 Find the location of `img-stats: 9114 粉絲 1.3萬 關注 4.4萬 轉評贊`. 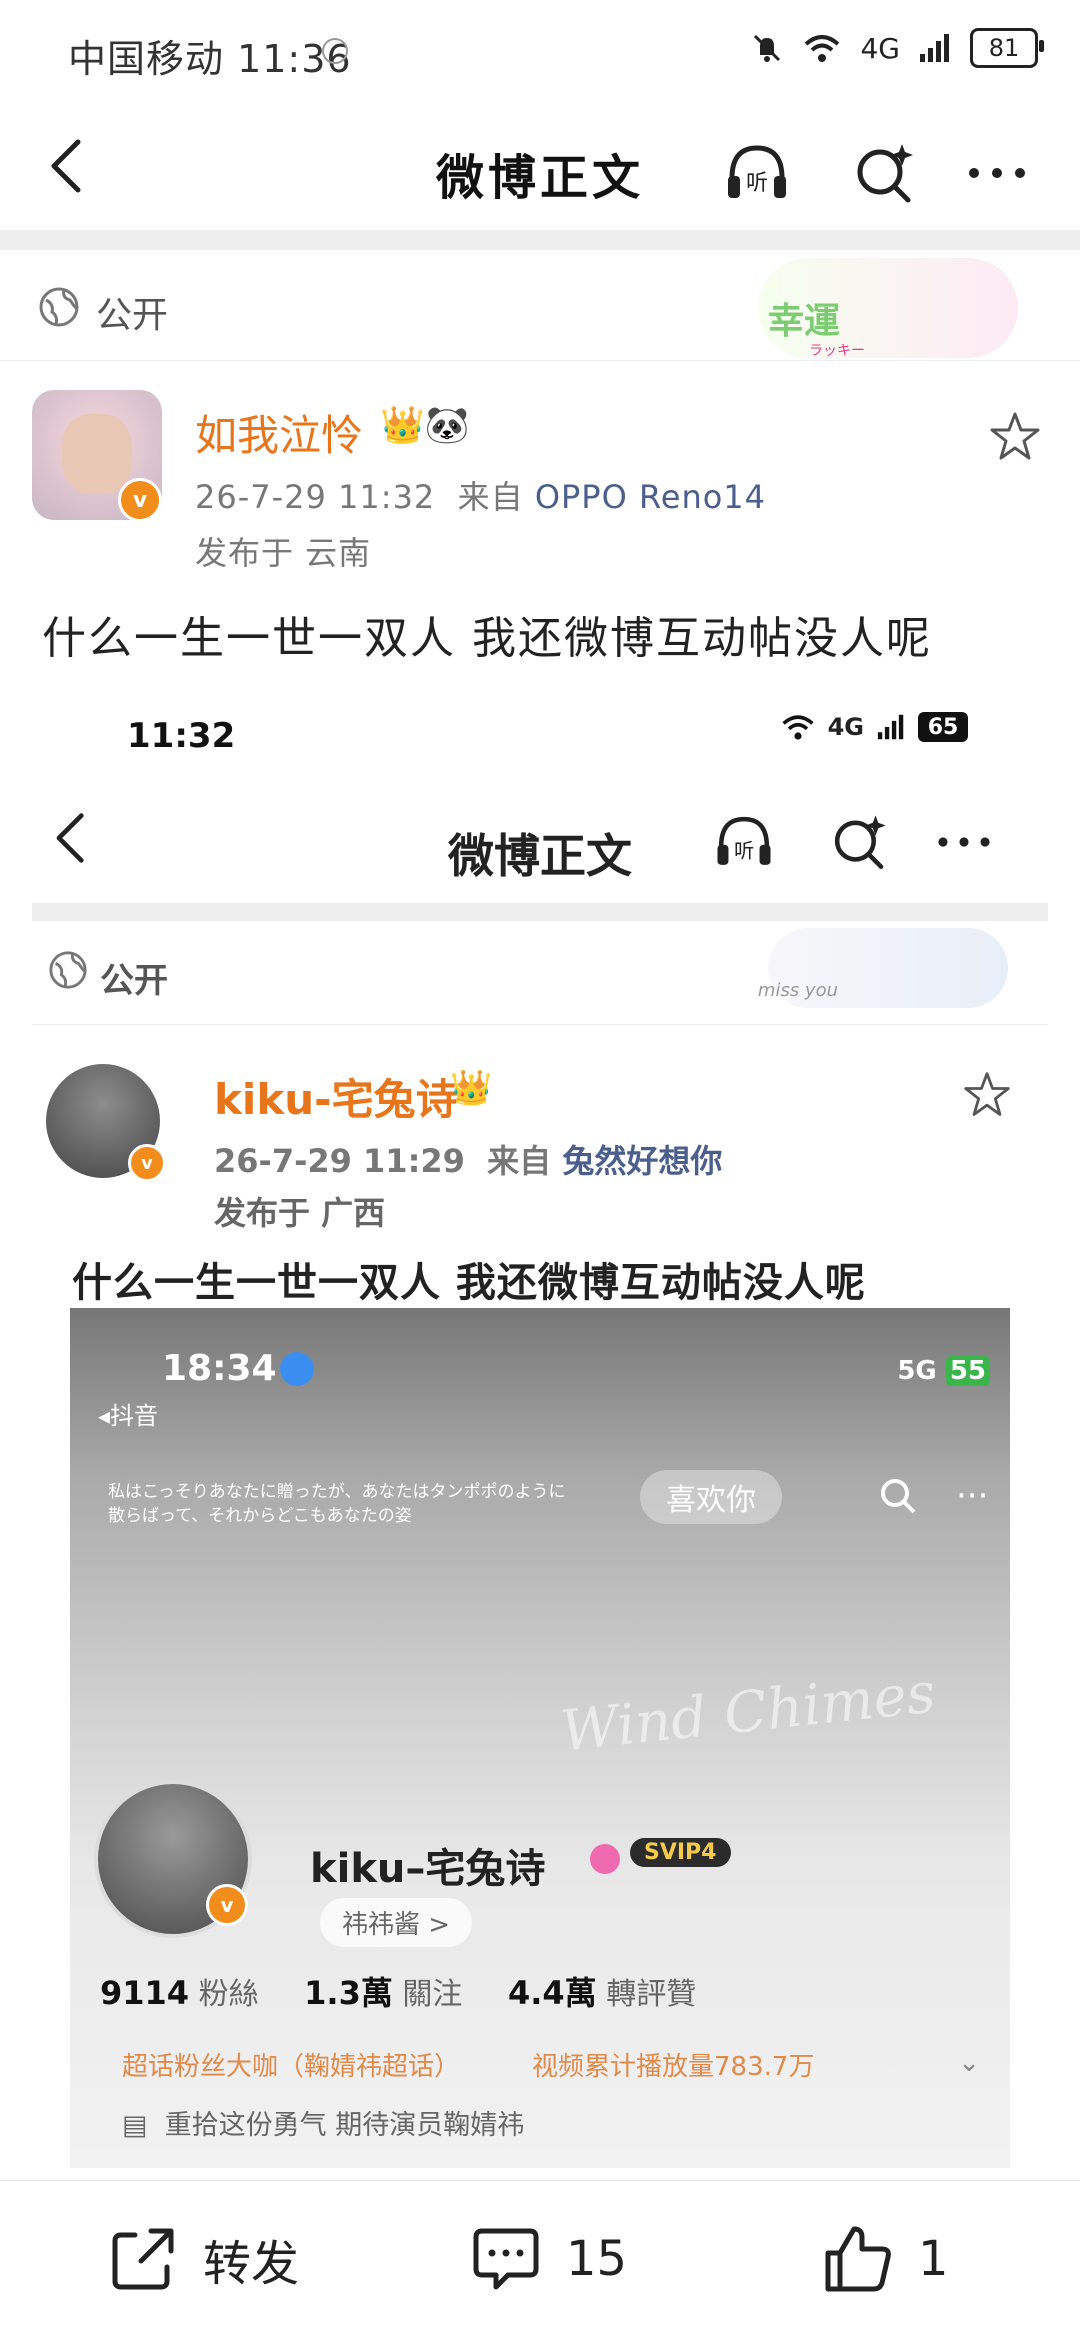

img-stats: 9114 粉絲 1.3萬 關注 4.4萬 轉評贊 is located at coordinates (416, 1991).